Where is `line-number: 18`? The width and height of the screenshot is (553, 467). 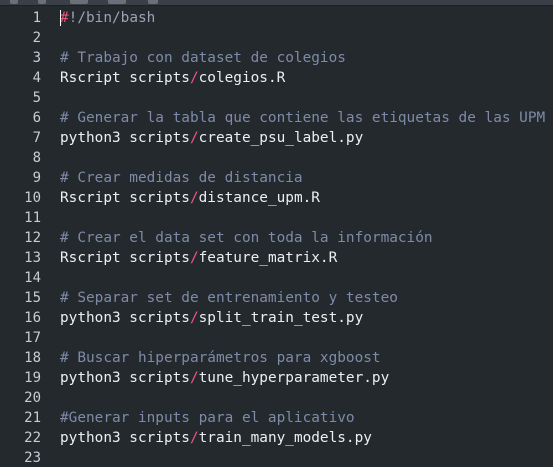
line-number: 18 is located at coordinates (32, 358).